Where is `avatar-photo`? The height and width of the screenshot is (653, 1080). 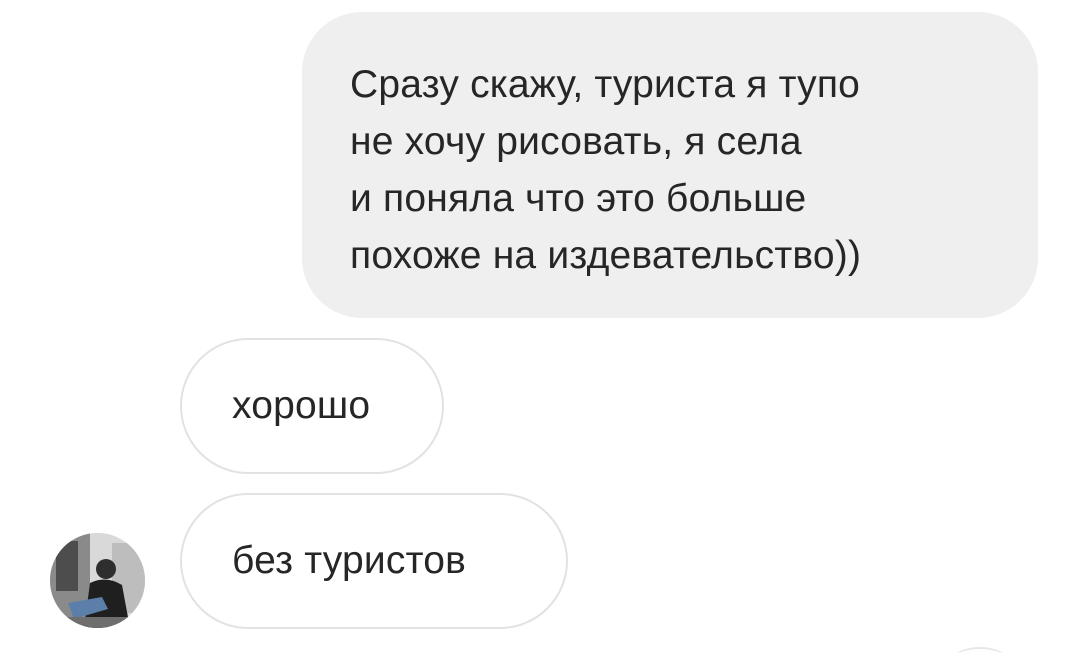 avatar-photo is located at coordinates (97, 580).